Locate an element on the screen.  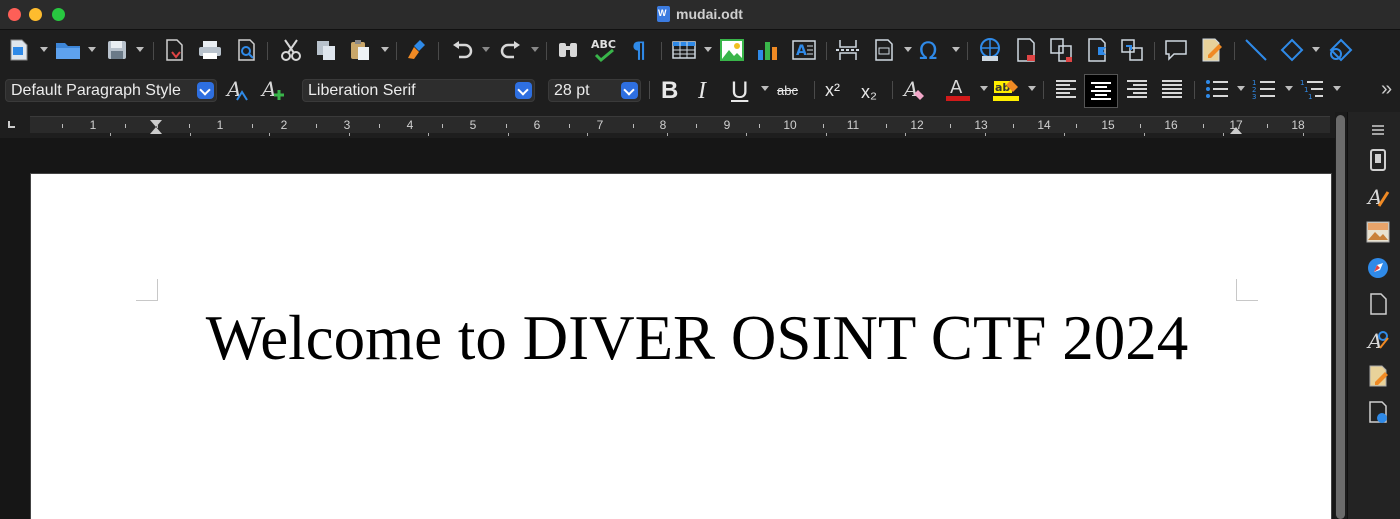
cut-icon is located at coordinates (291, 50).